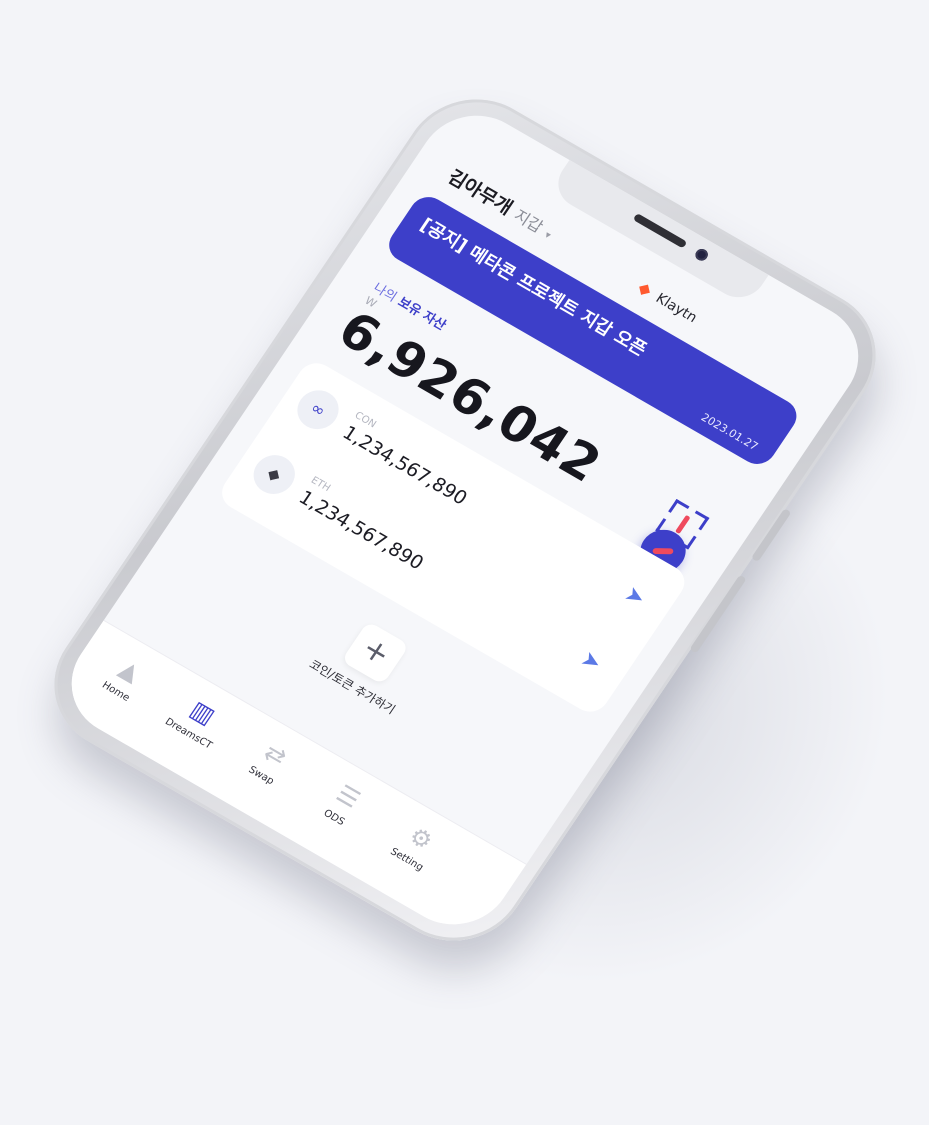 Image resolution: width=929 pixels, height=1125 pixels. I want to click on bottom-tab-bar: ▲ Home ▥ DreamsCT ⇄ Swap ☰ ODS ⚙ Setting, so click(288, 782).